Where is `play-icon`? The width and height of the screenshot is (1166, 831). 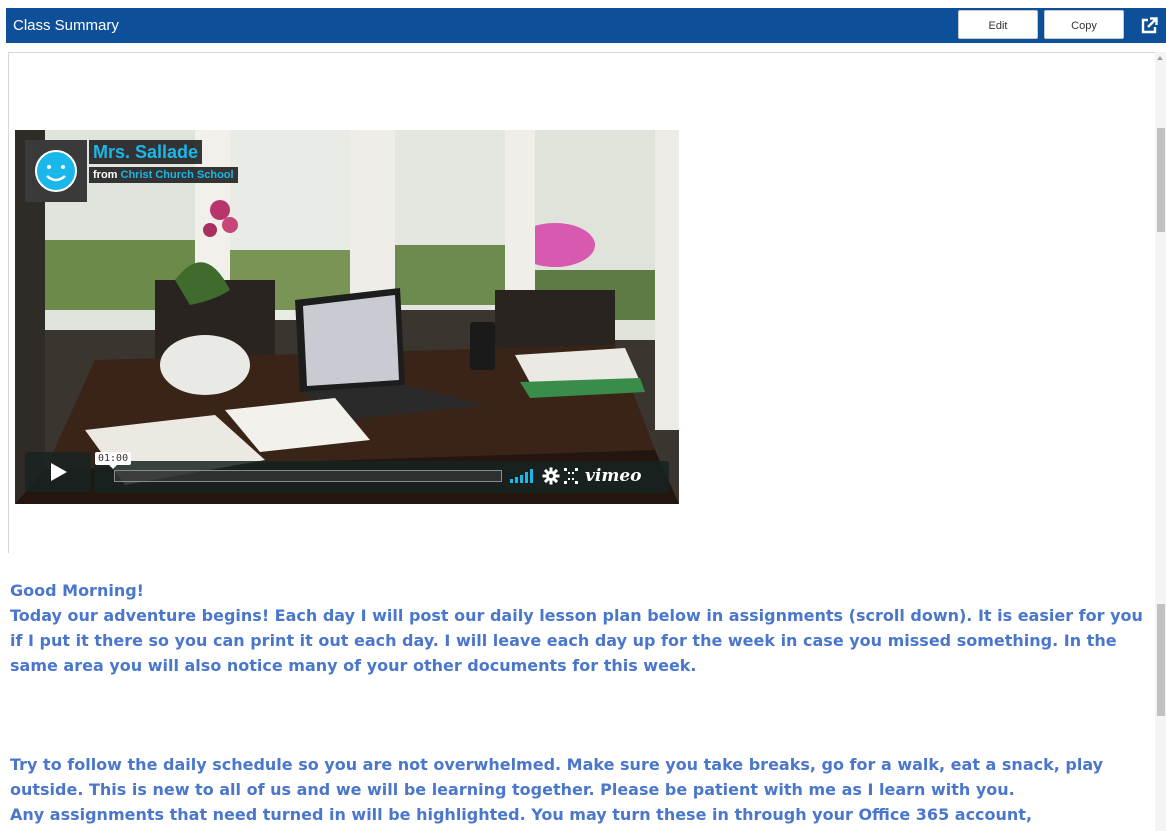
play-icon is located at coordinates (59, 472).